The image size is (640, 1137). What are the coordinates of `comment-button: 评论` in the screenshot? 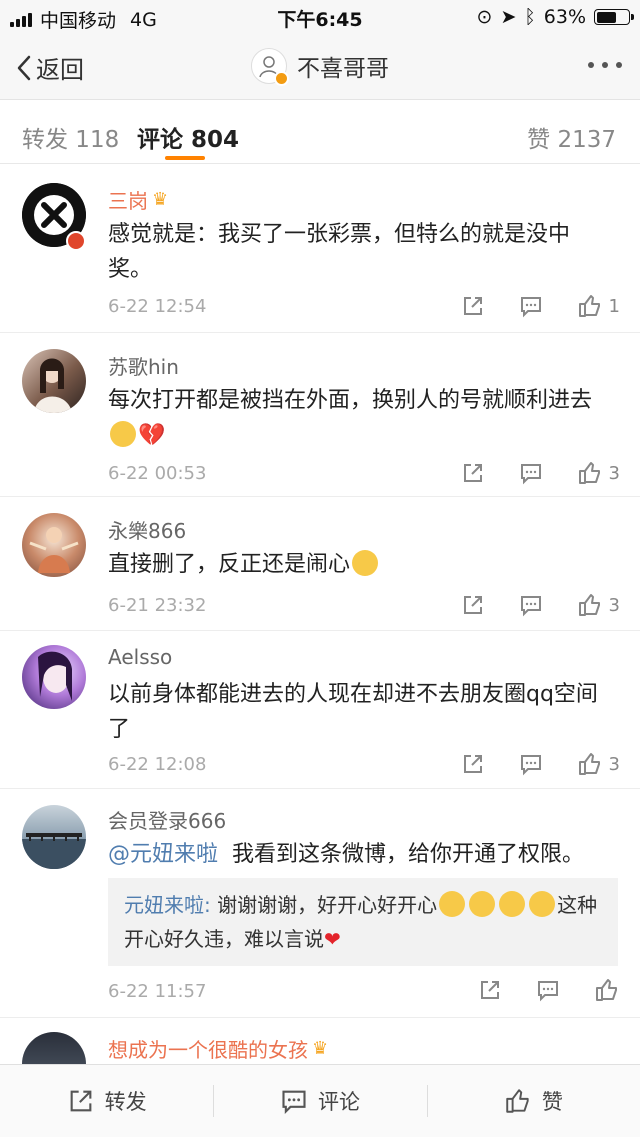 It's located at (319, 1101).